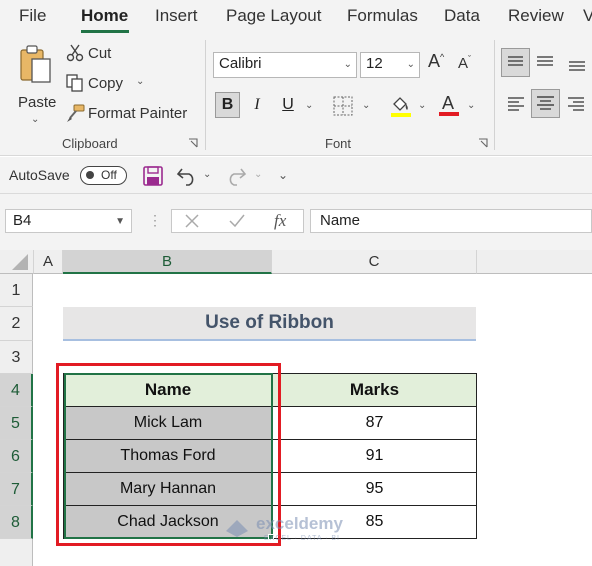 The width and height of the screenshot is (592, 566). I want to click on formula-input: Name, so click(451, 221).